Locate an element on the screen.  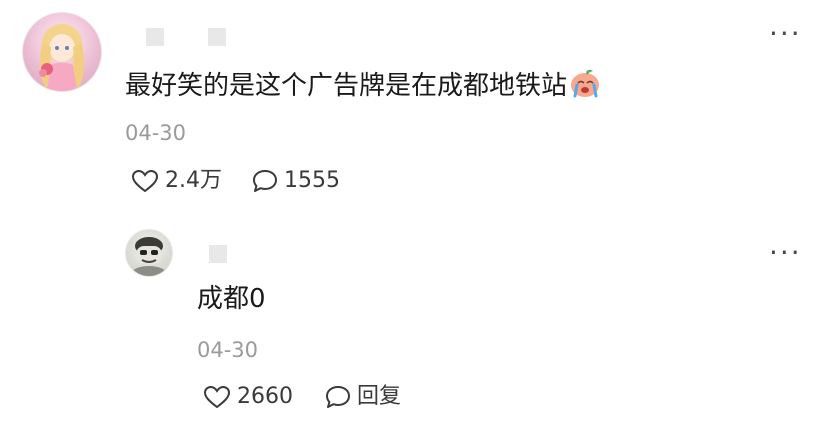
reply-label: 回复 is located at coordinates (379, 396).